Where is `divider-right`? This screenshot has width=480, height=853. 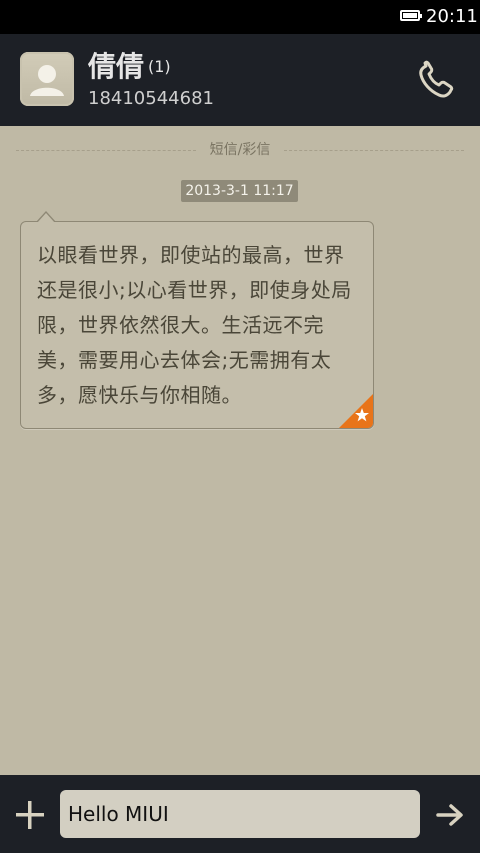 divider-right is located at coordinates (374, 150).